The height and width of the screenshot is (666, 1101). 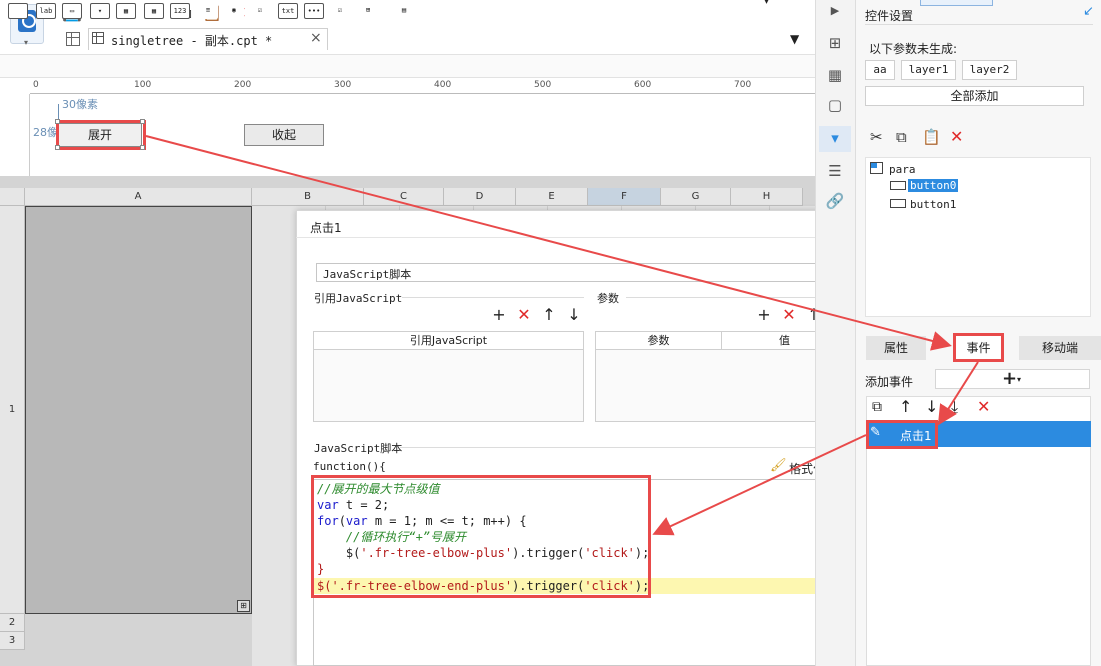 I want to click on add-event-label: 添加事件, so click(x=889, y=382).